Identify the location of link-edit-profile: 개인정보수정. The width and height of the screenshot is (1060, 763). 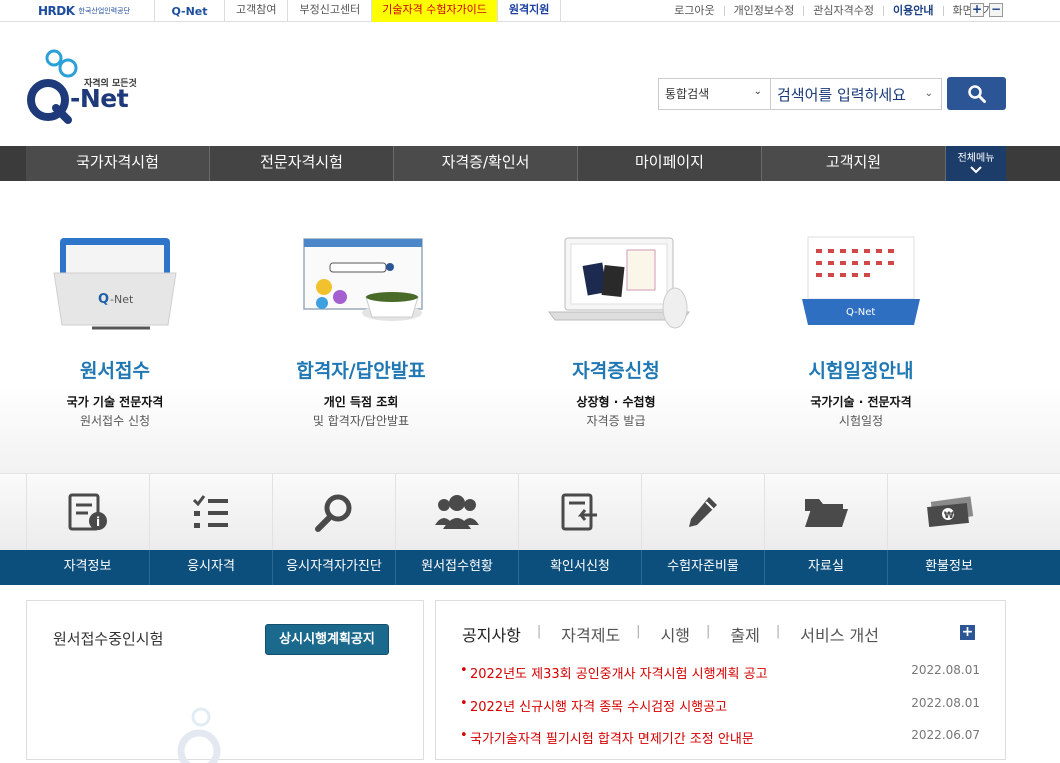
(763, 10).